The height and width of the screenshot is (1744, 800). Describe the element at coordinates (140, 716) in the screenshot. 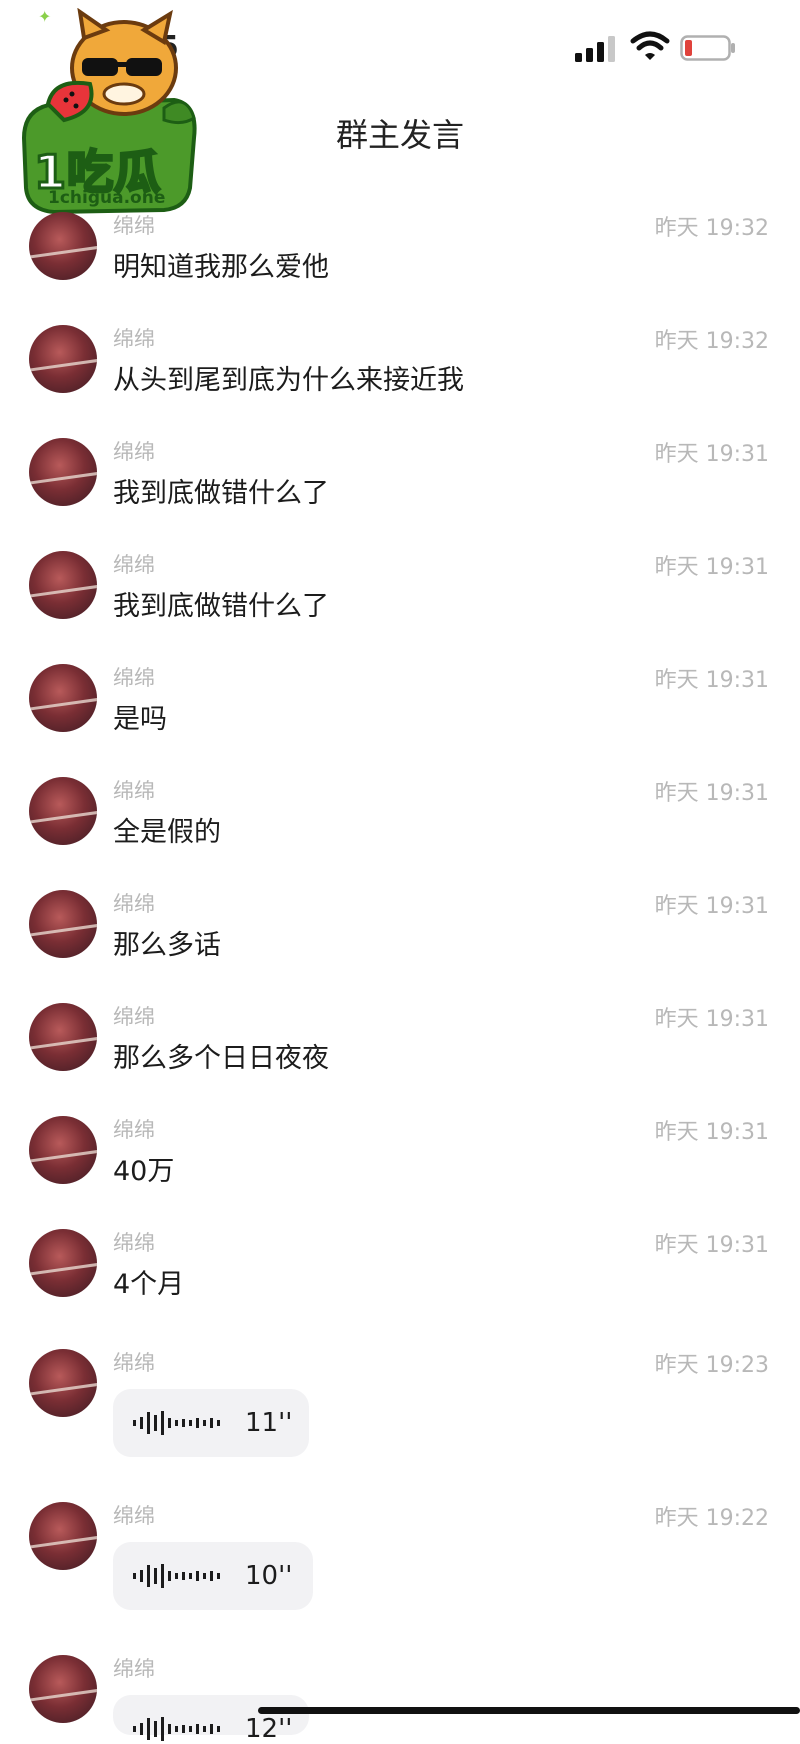

I see `message-text: 是吗` at that location.